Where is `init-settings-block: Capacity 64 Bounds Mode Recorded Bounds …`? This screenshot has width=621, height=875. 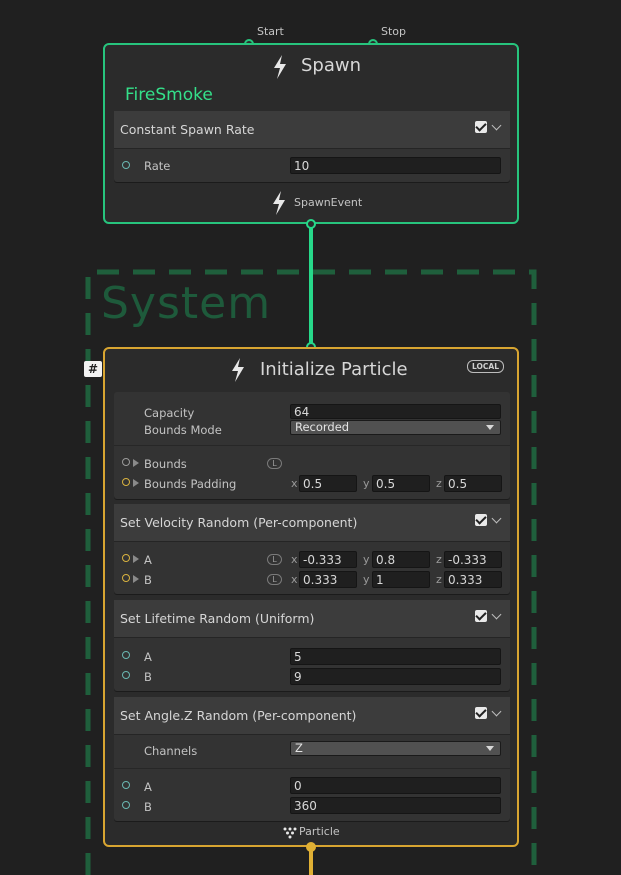 init-settings-block: Capacity 64 Bounds Mode Recorded Bounds … is located at coordinates (312, 445).